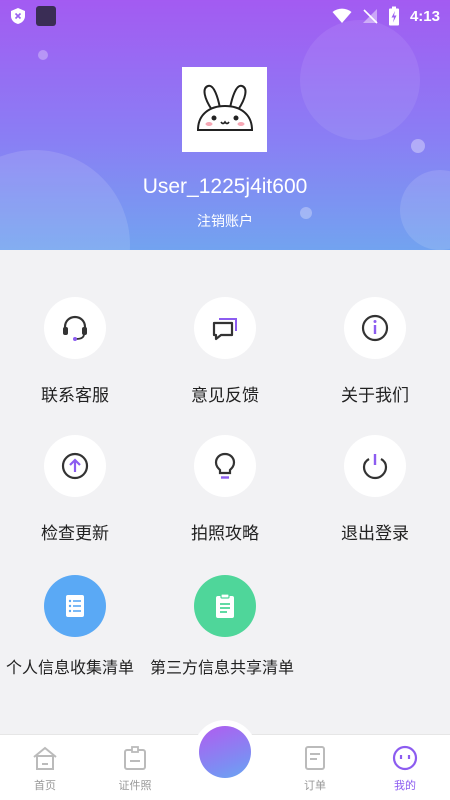  What do you see at coordinates (75, 534) in the screenshot?
I see `menu-item-label: 检查更新` at bounding box center [75, 534].